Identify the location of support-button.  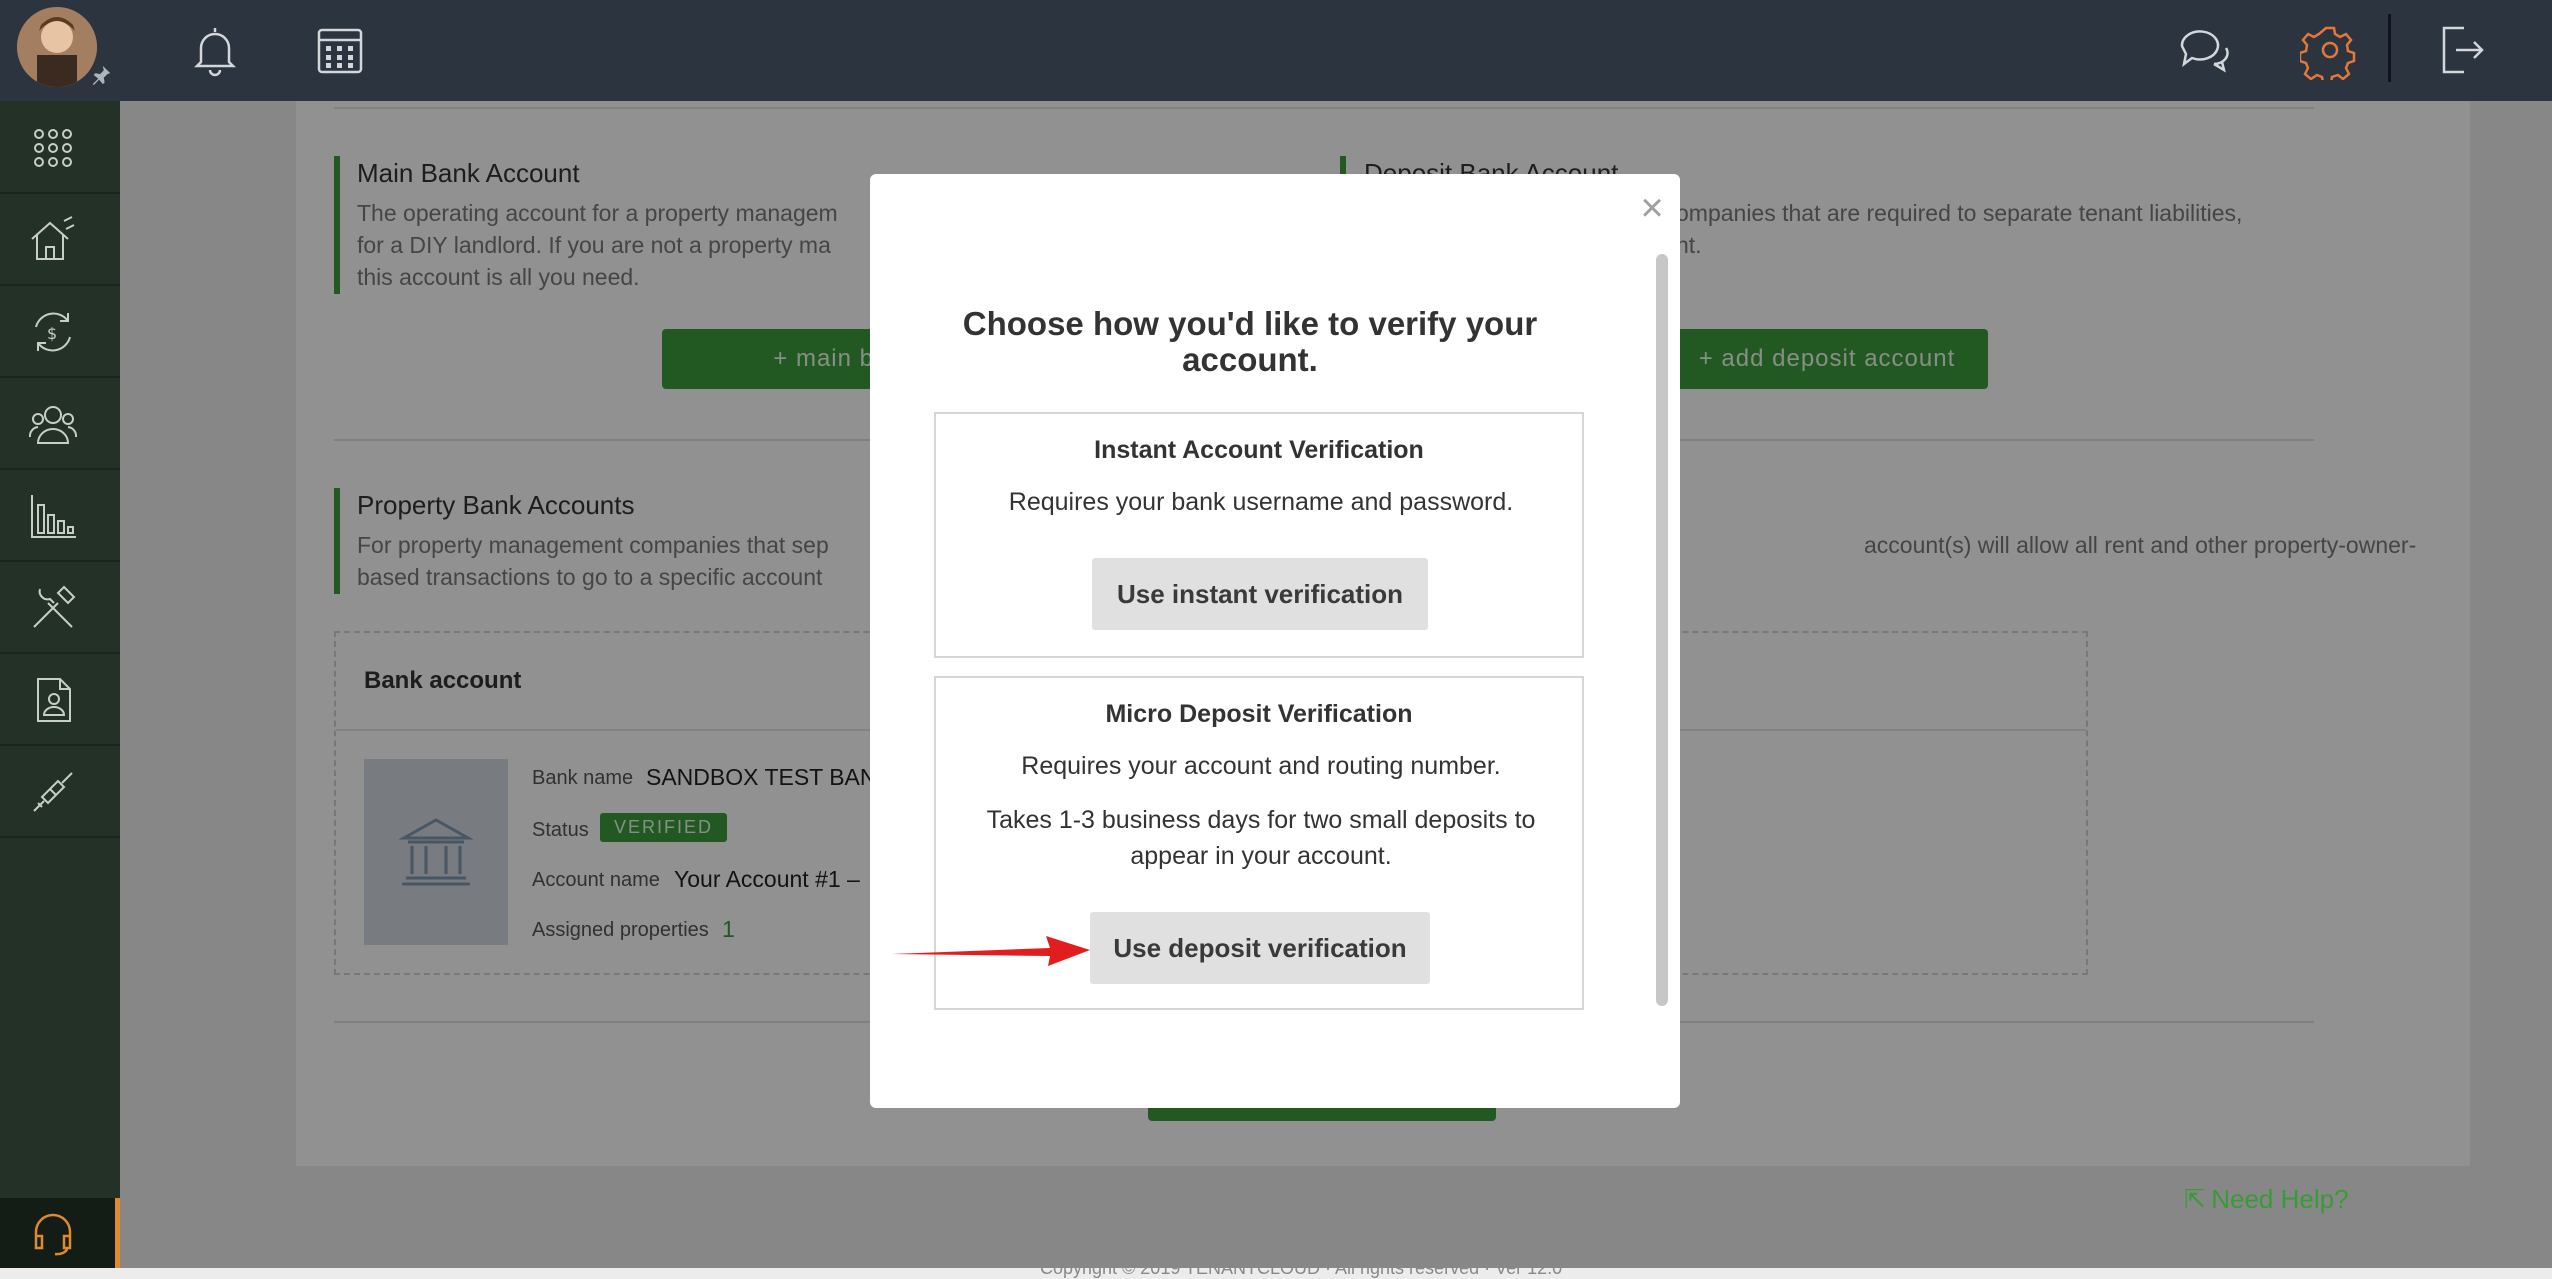
(60, 1233).